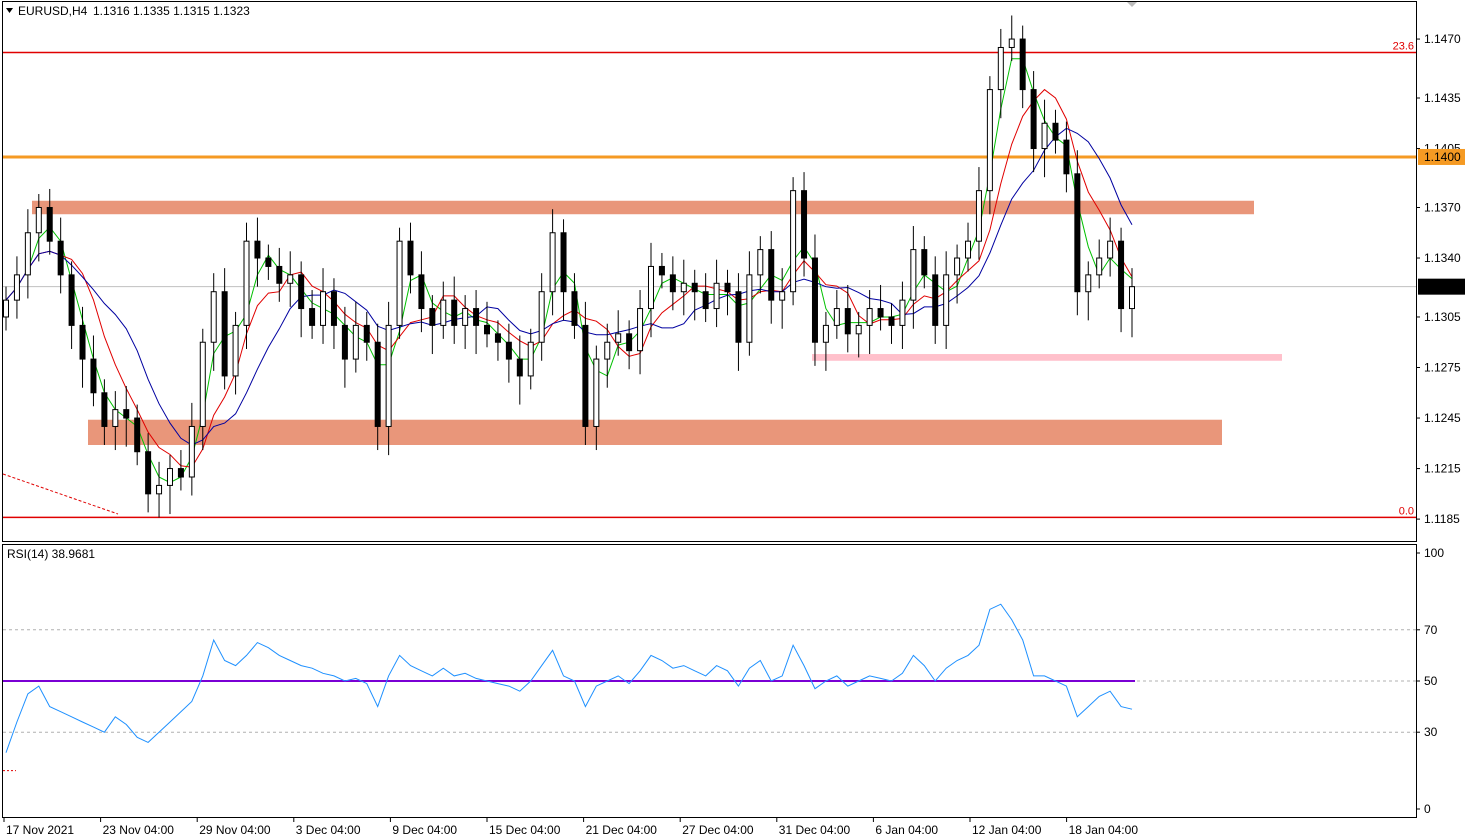  I want to click on time-tick-label: 12 Jan 04:00, so click(1007, 830).